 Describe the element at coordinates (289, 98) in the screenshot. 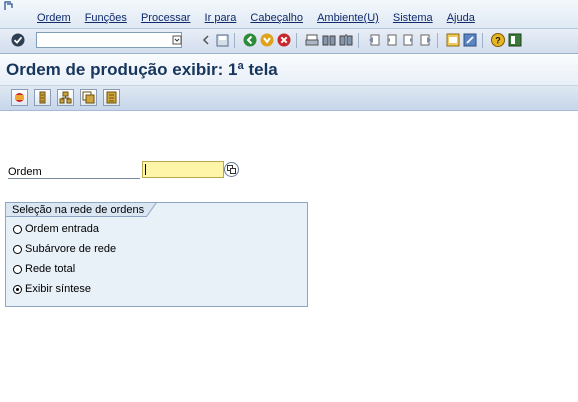

I see `application-toolbar` at that location.